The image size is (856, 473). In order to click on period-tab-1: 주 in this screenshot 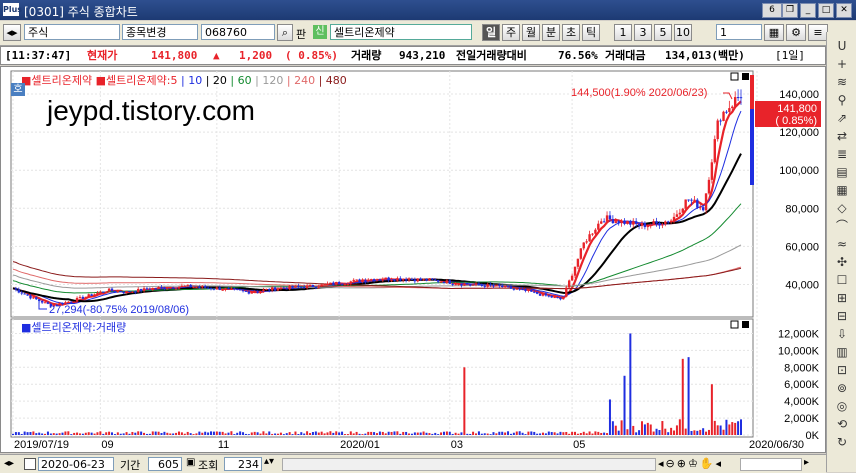, I will do `click(511, 32)`.